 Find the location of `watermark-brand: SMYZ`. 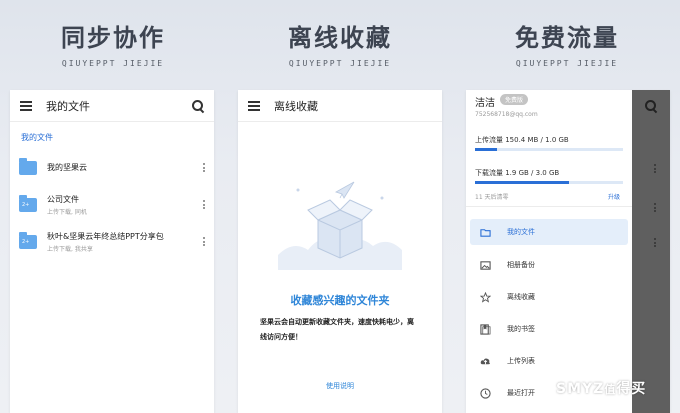

watermark-brand: SMYZ is located at coordinates (580, 389).